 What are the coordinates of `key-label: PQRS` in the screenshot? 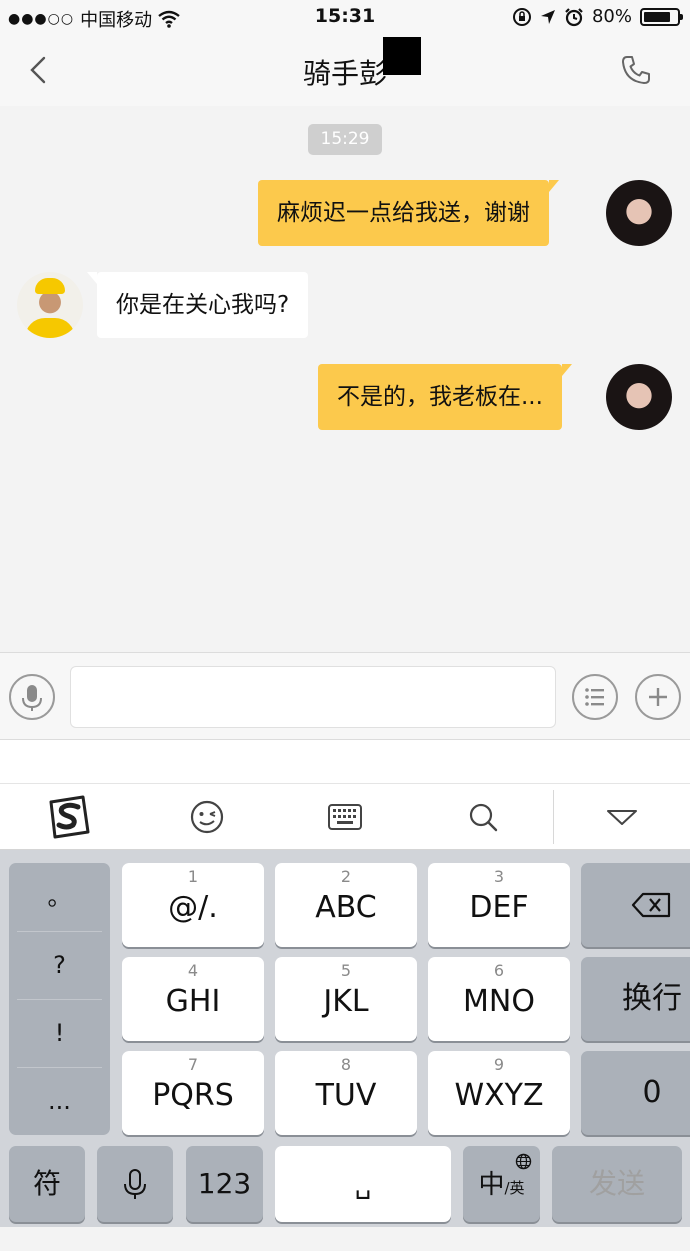 It's located at (193, 1095).